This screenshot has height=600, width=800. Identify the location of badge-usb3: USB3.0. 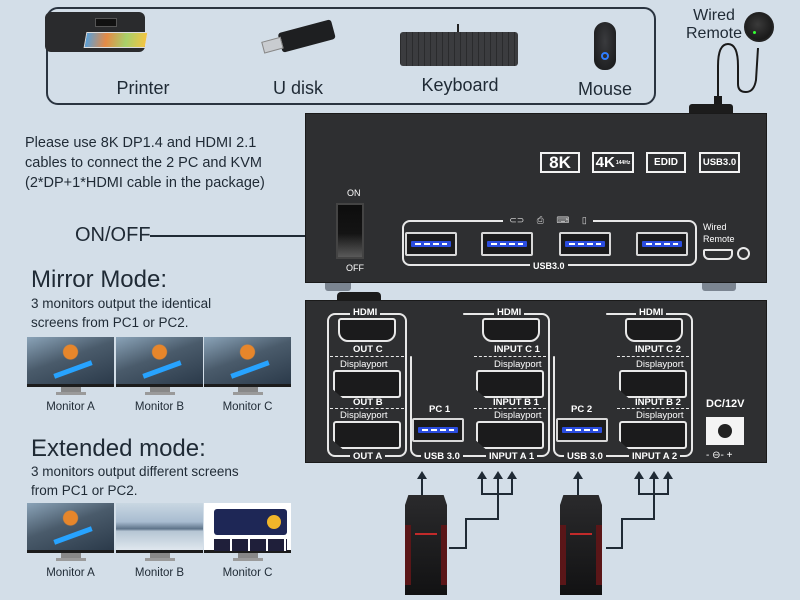
(719, 162).